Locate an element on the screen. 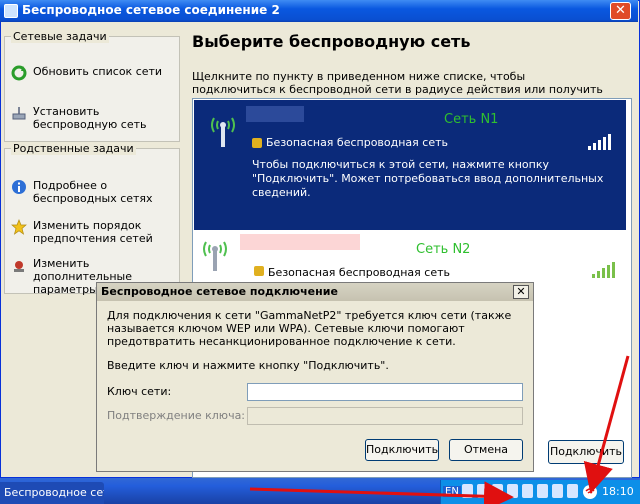 The height and width of the screenshot is (504, 640). dialog-connect-button: Подключить is located at coordinates (402, 450).